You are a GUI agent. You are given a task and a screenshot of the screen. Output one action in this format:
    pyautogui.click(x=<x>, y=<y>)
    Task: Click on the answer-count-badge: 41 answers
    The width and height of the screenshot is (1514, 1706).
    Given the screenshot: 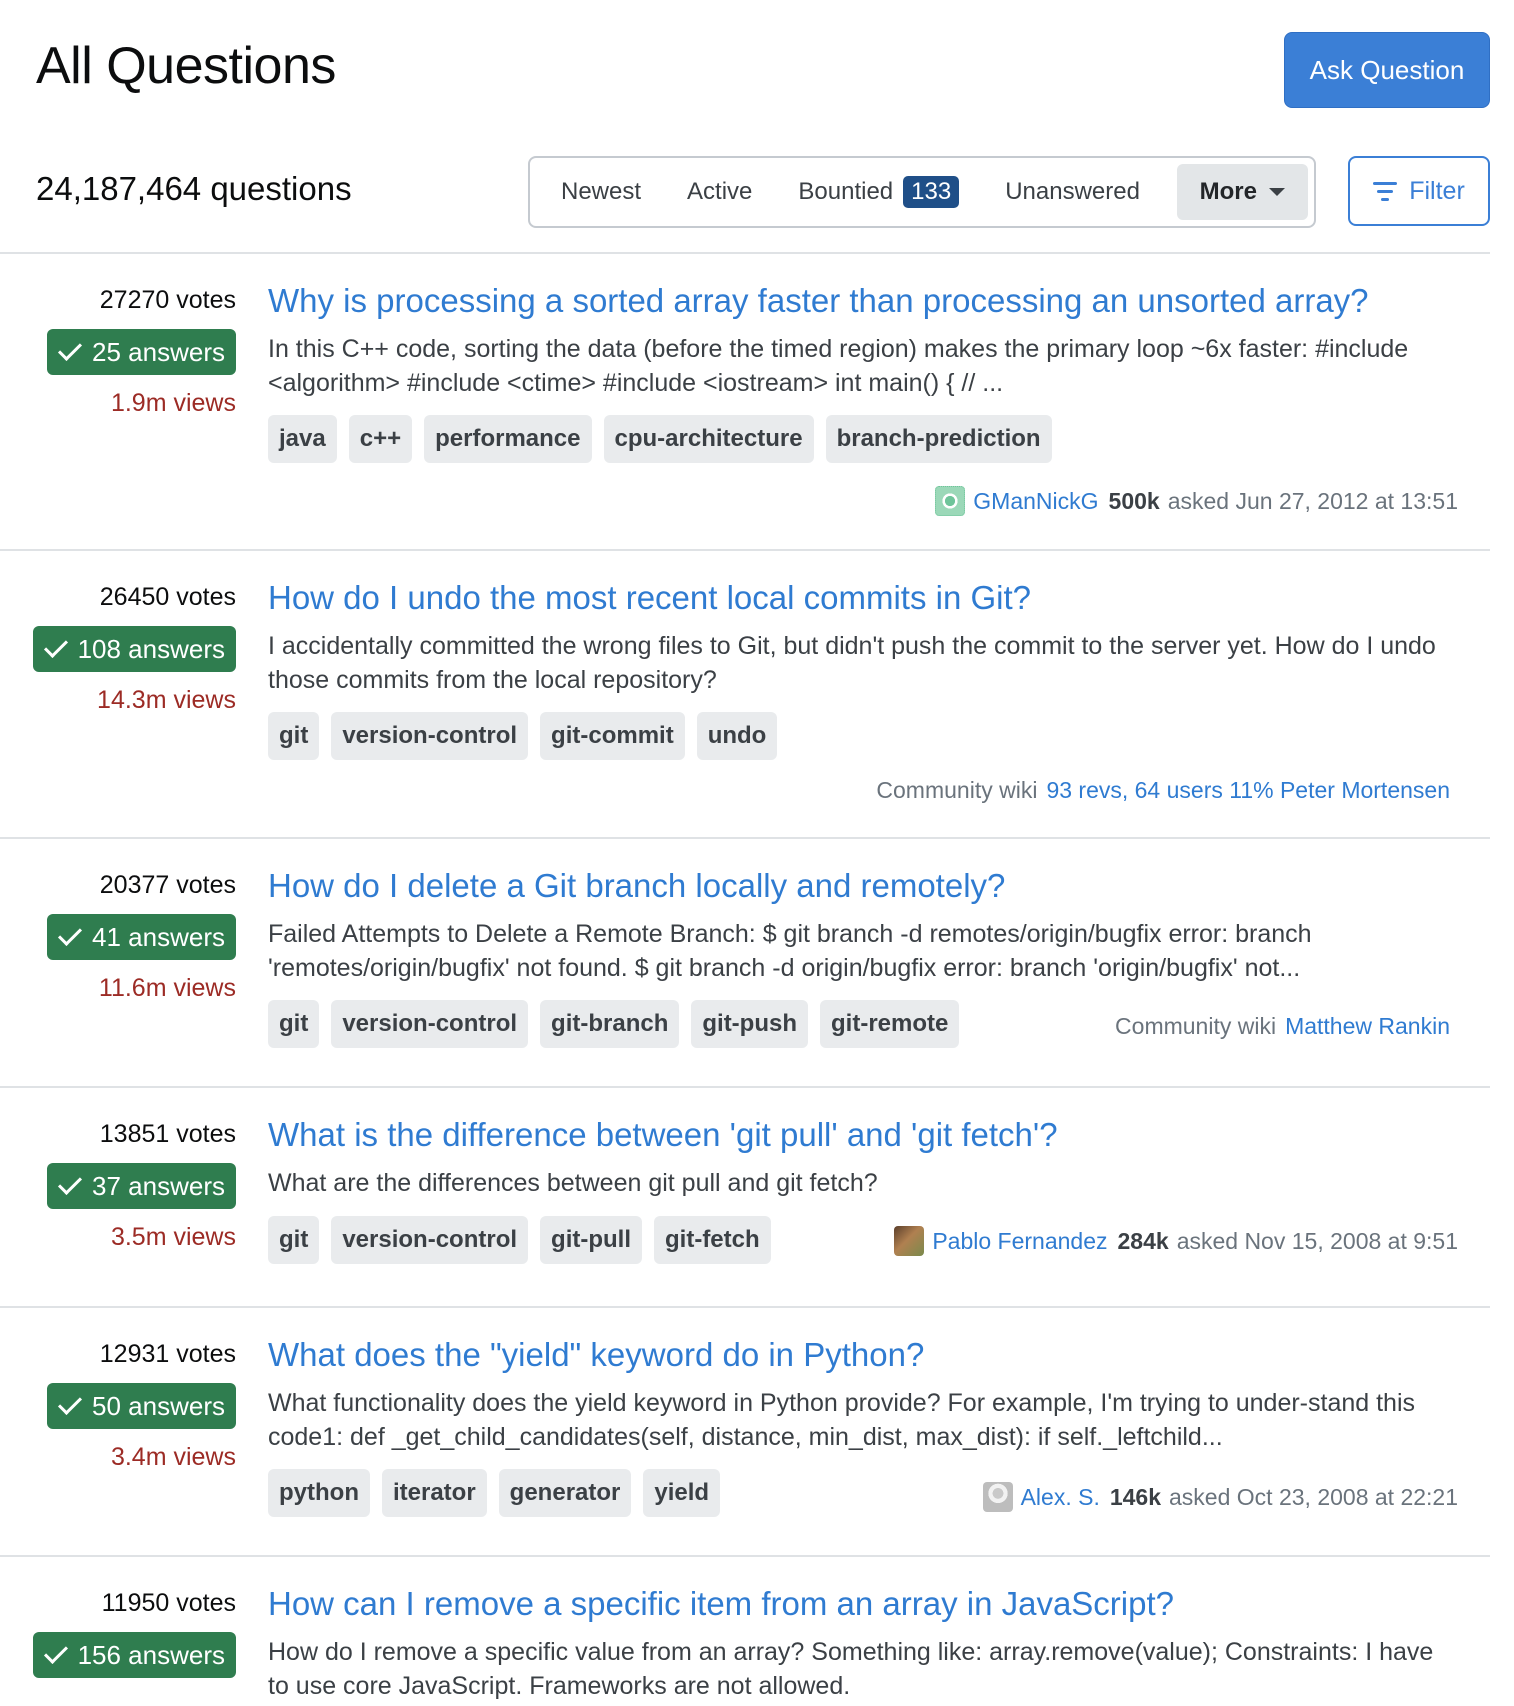 What is the action you would take?
    pyautogui.click(x=141, y=937)
    